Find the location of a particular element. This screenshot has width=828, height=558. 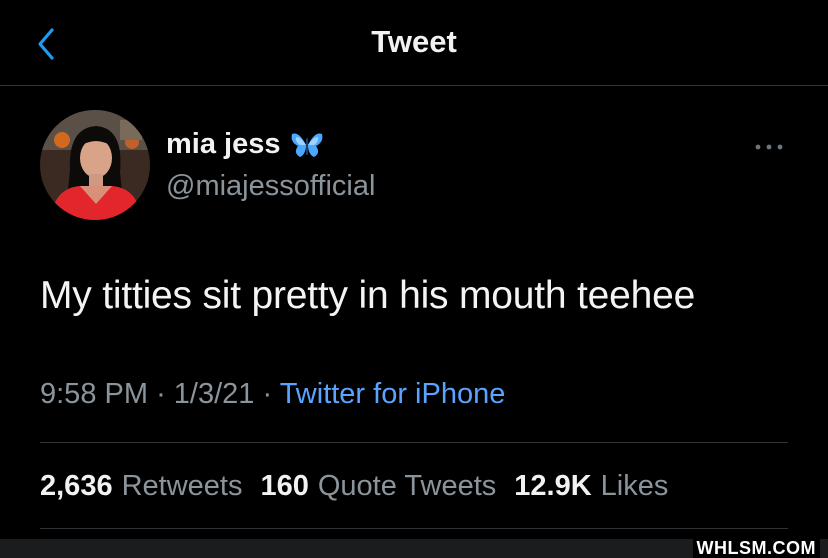

quote-tweets-stat: 160 Quote Tweets is located at coordinates (378, 486).